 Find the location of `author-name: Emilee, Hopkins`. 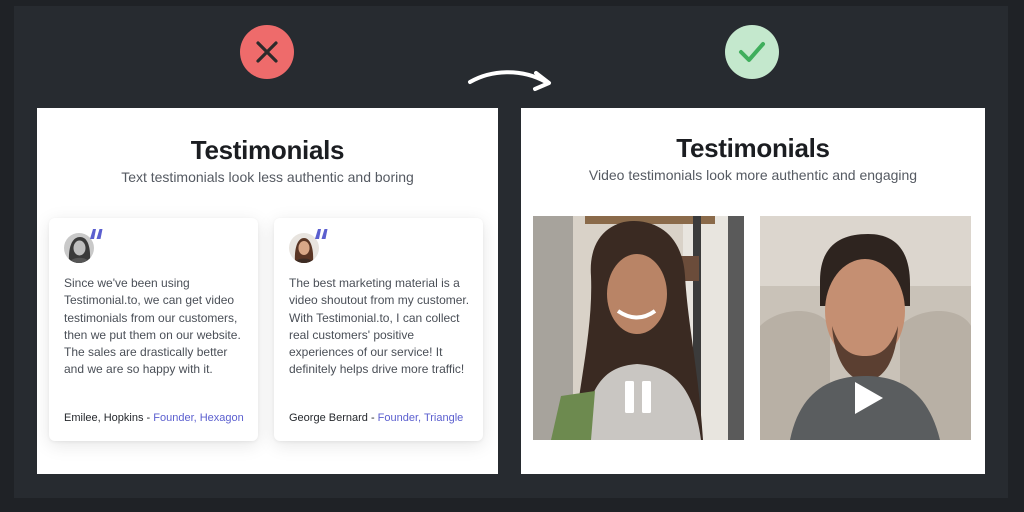

author-name: Emilee, Hopkins is located at coordinates (104, 418).